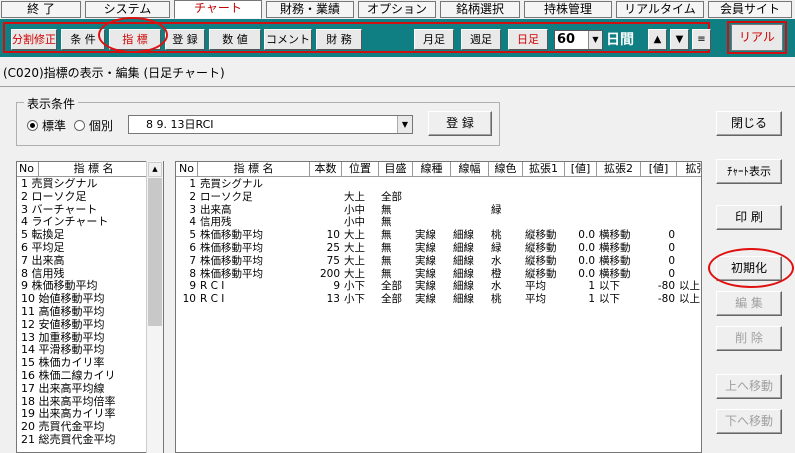  Describe the element at coordinates (438, 299) in the screenshot. I see `table-row: 10 R C I 13 小下 全部 実線 細線 桃 平均 1 以下 -80 以上` at that location.